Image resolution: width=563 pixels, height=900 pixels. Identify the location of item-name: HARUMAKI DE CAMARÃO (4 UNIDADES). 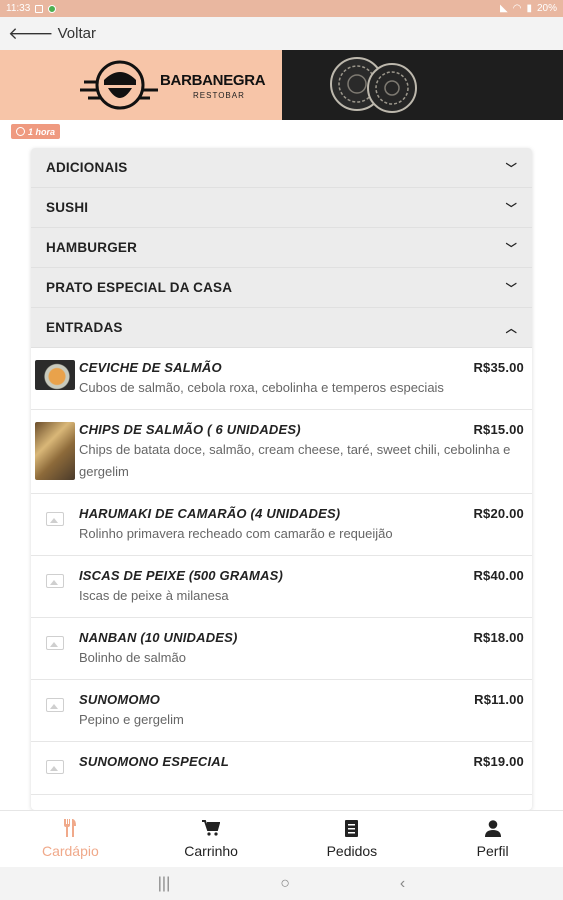
(210, 513).